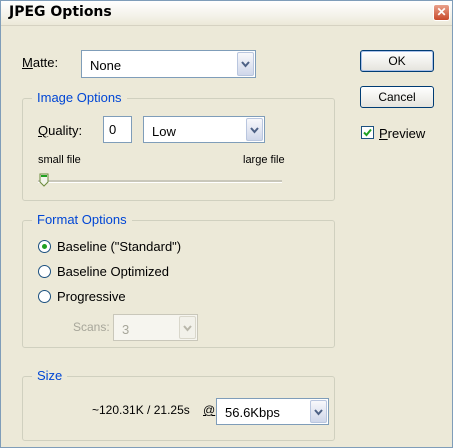  I want to click on format-options-legend: Format Options, so click(82, 219).